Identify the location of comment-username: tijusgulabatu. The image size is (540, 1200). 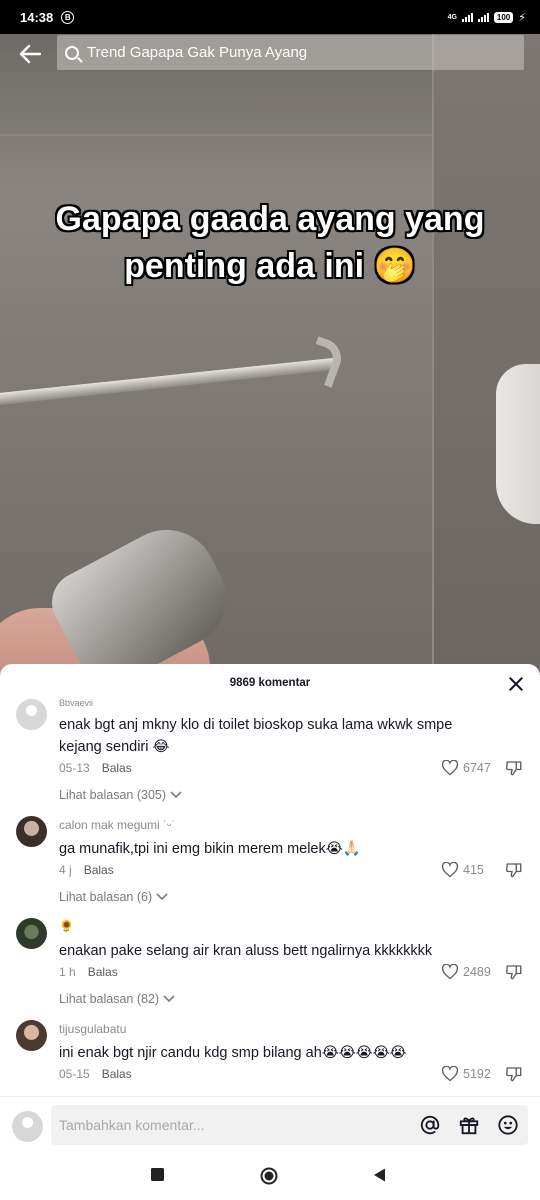
(92, 1029).